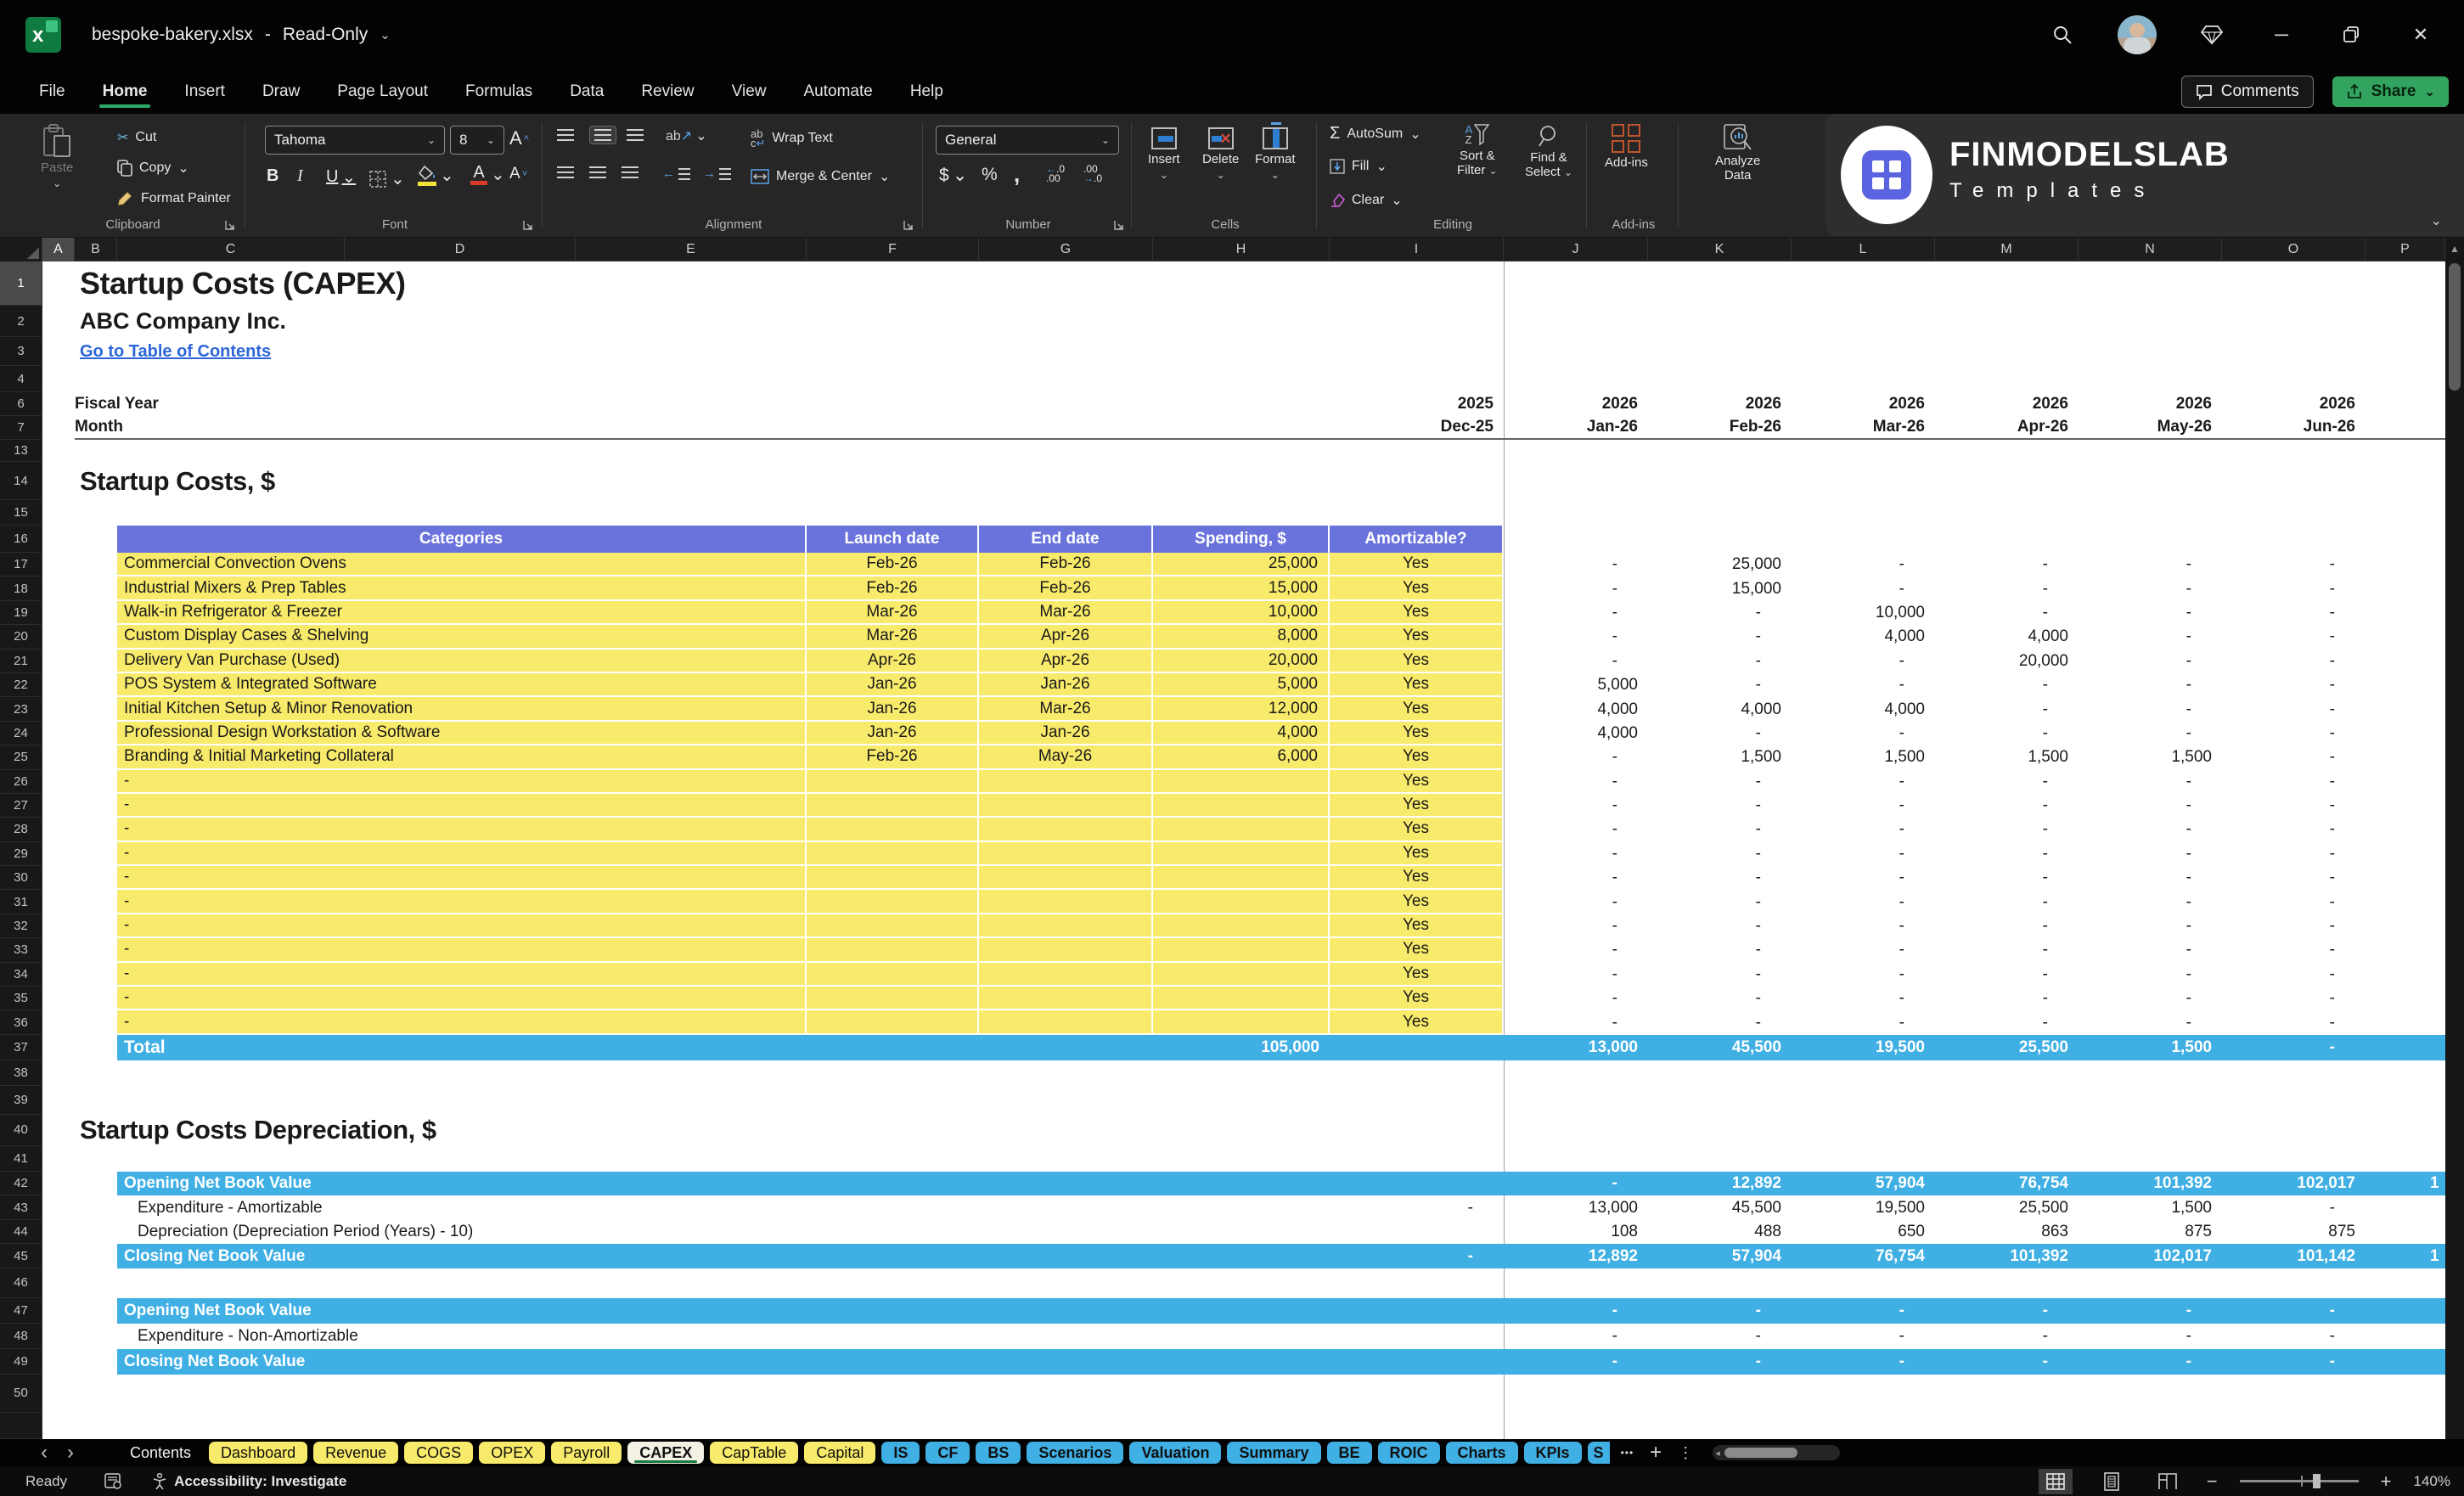 This screenshot has width=2464, height=1496. I want to click on row-header-30: 30, so click(21, 878).